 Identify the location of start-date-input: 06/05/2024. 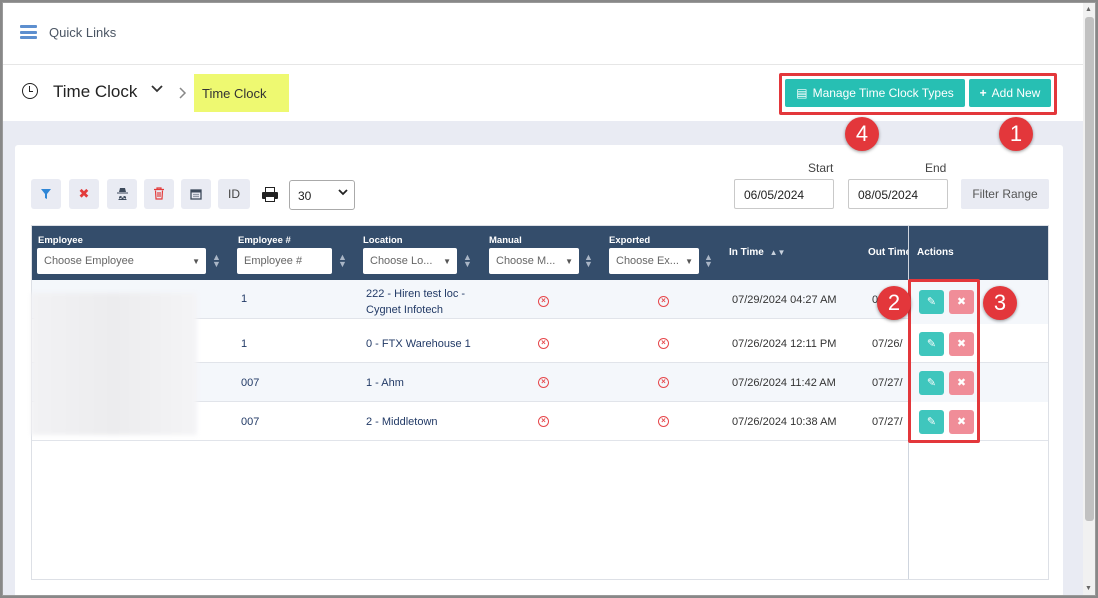
(784, 194).